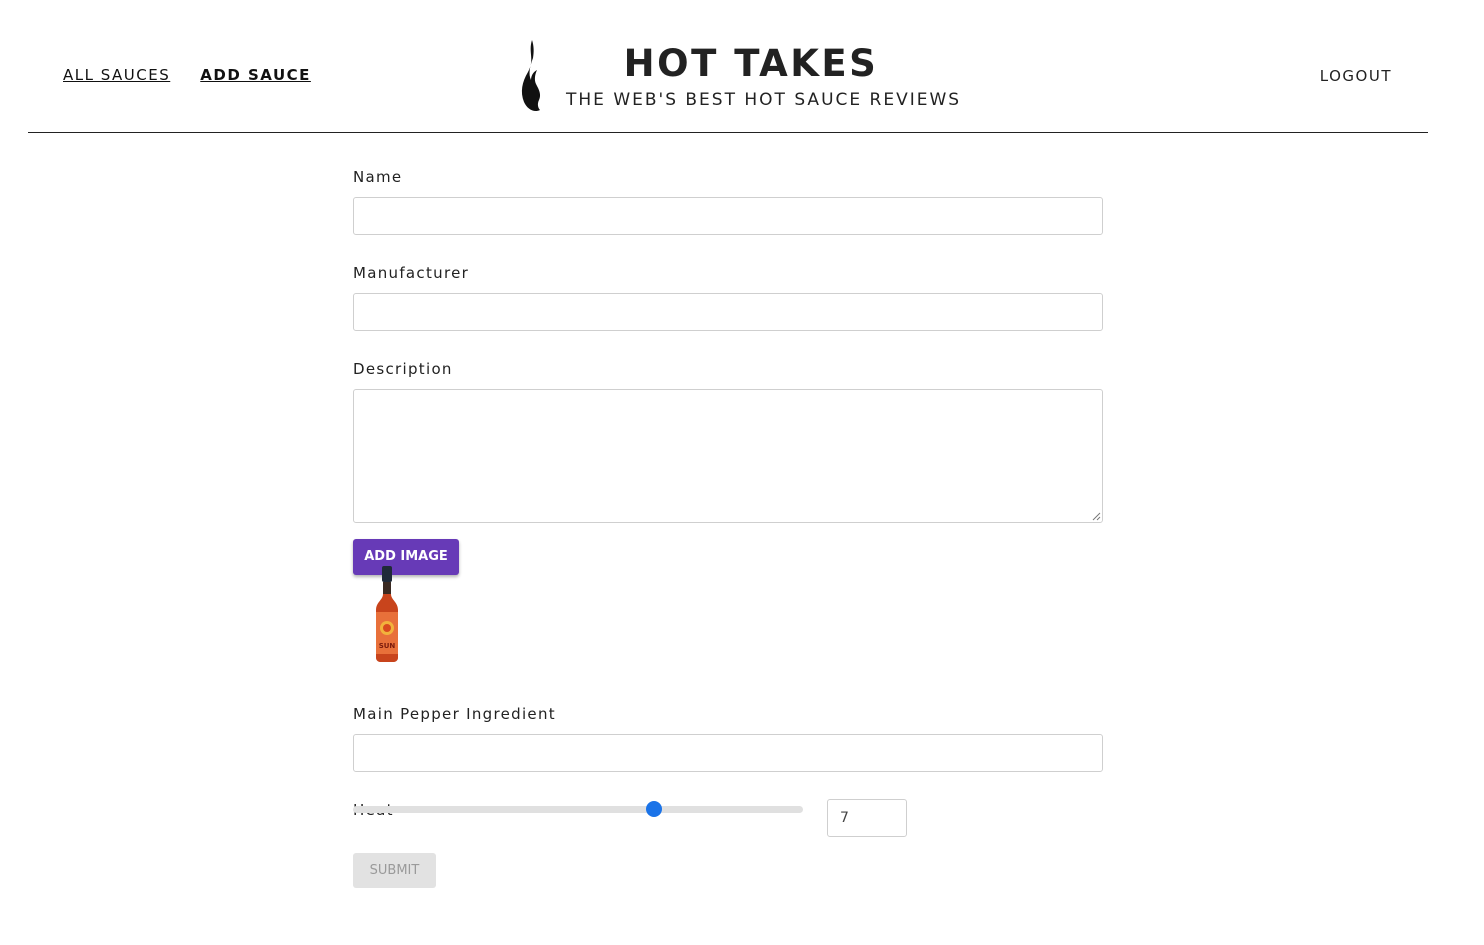  Describe the element at coordinates (378, 177) in the screenshot. I see `name-label: Name` at that location.